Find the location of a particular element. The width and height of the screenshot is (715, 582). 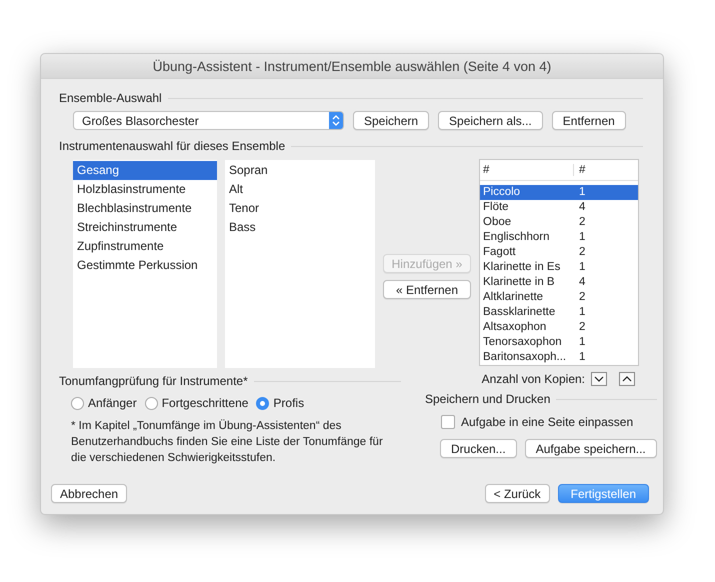

chevron-up-icon is located at coordinates (627, 379).